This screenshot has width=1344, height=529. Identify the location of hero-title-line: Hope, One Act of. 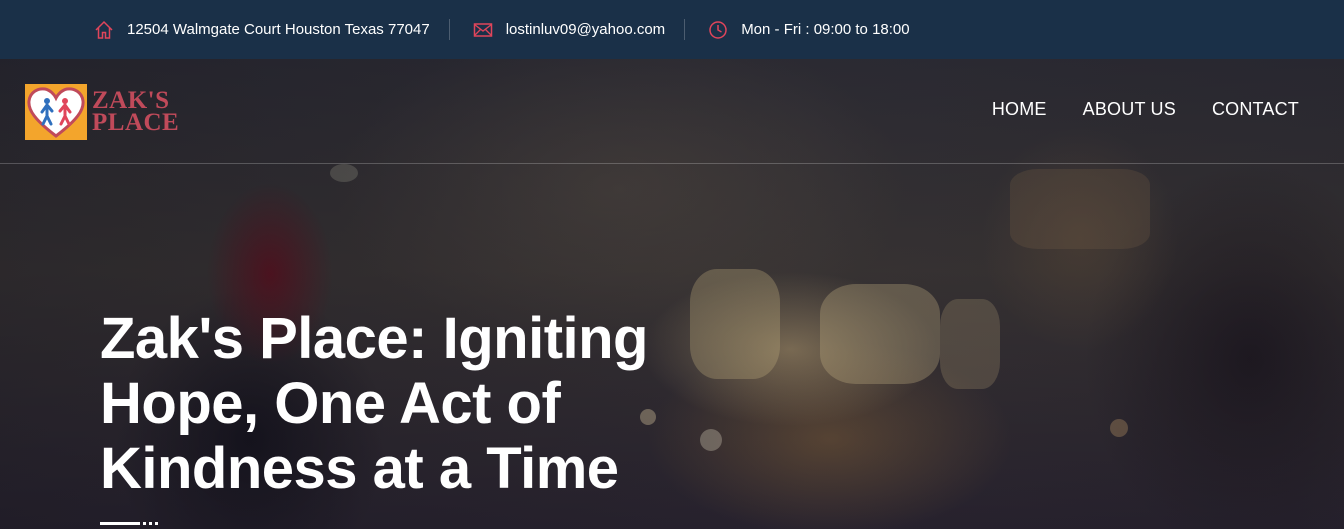
(330, 403).